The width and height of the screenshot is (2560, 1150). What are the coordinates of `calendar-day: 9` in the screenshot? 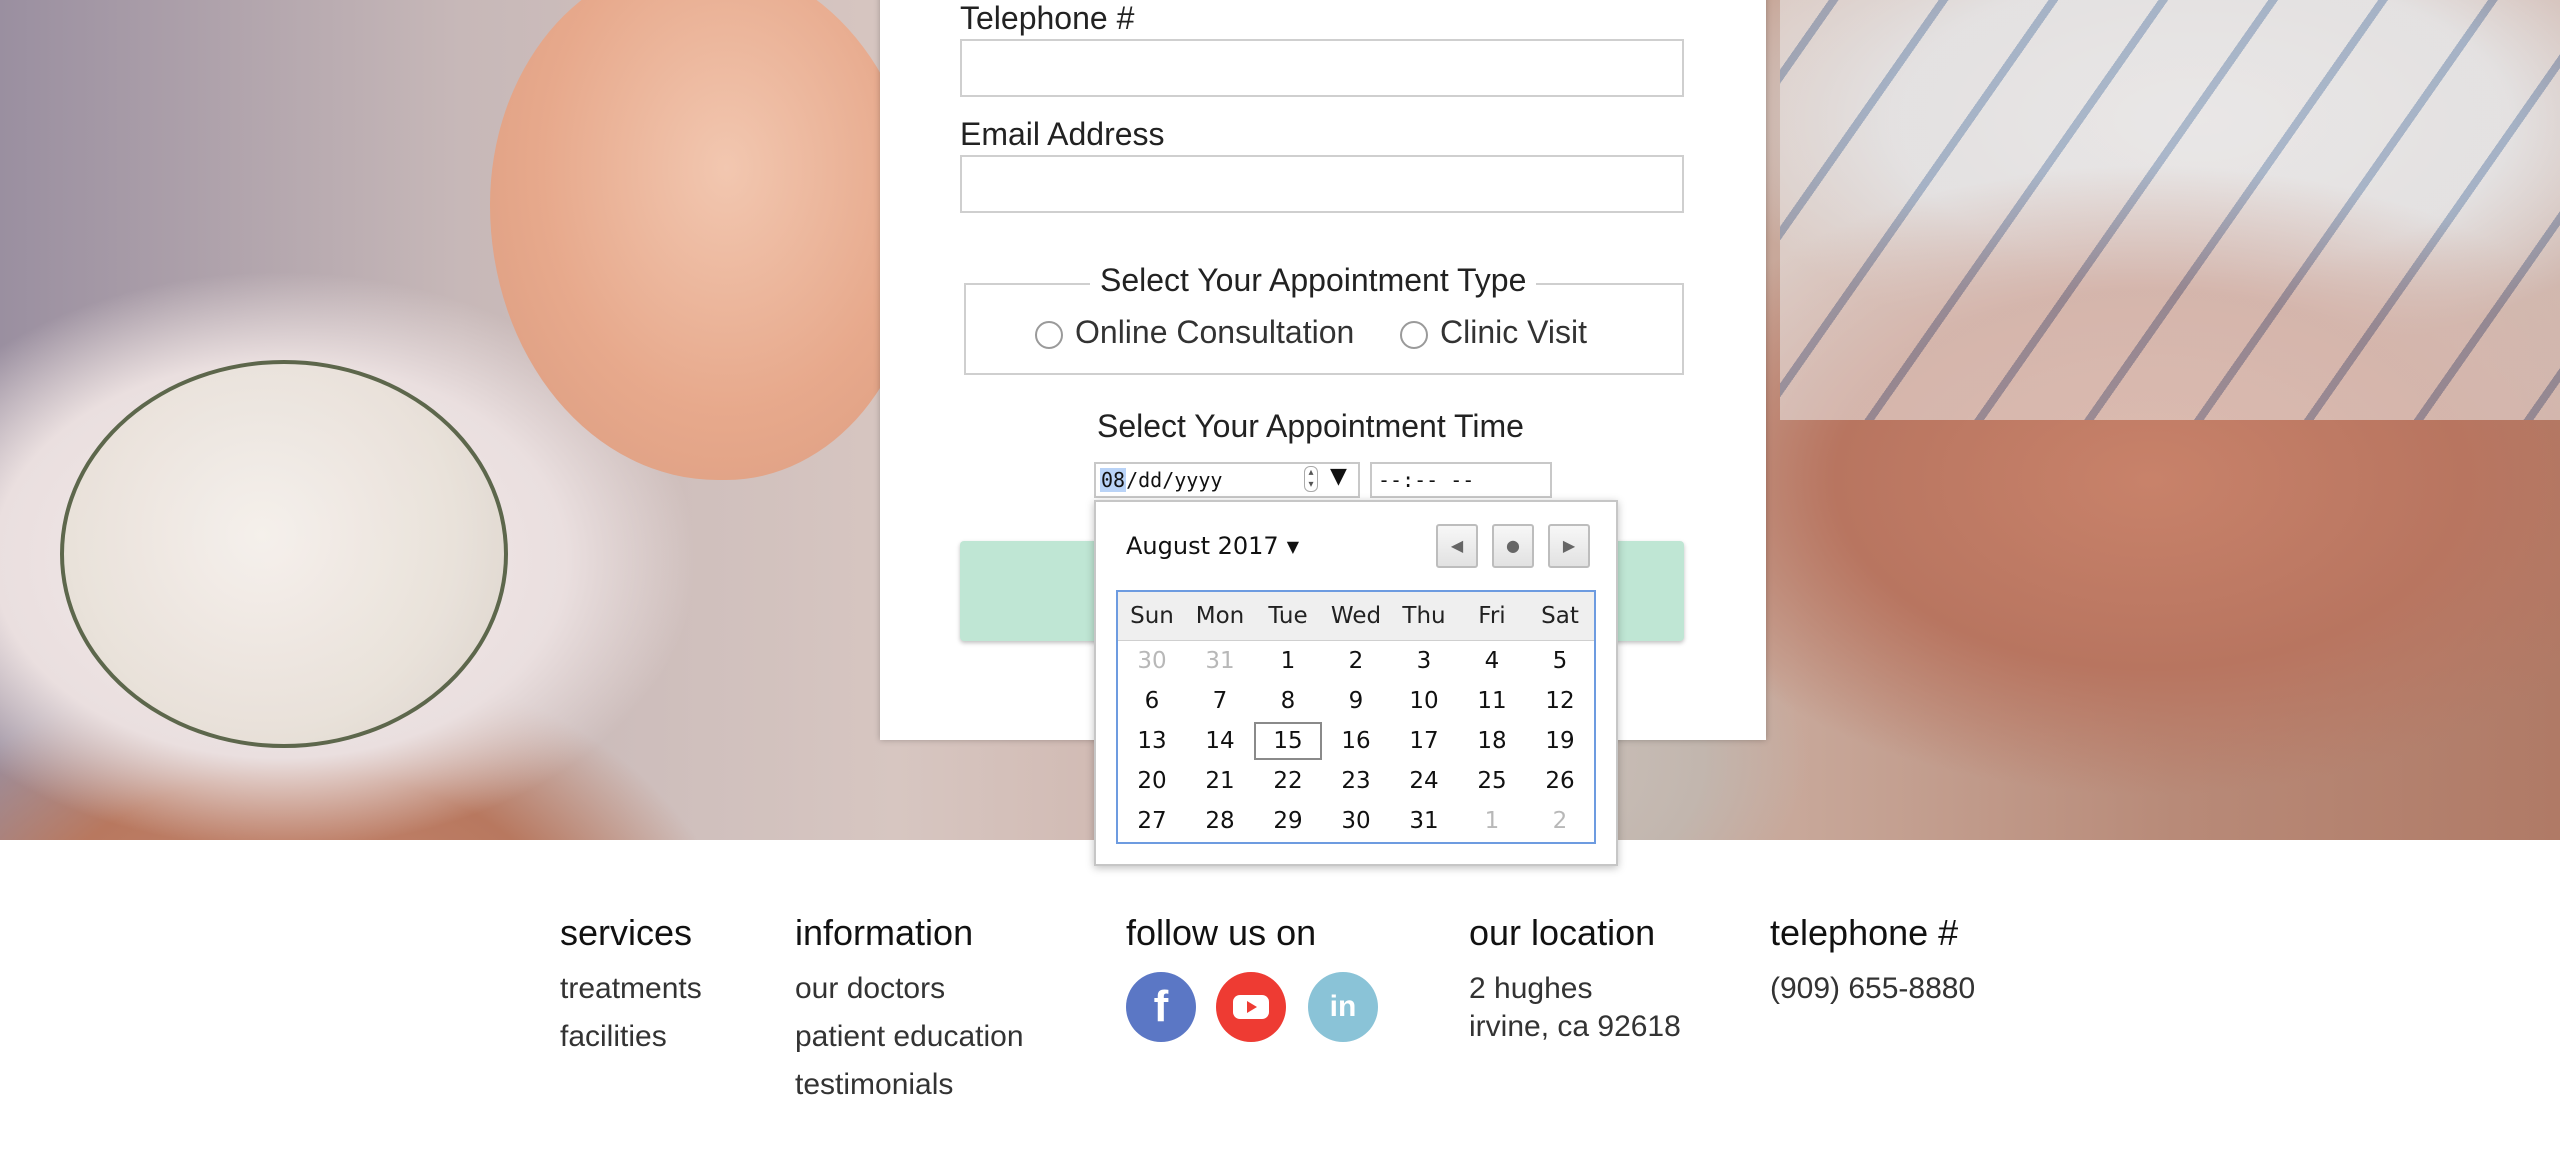 It's located at (1356, 701).